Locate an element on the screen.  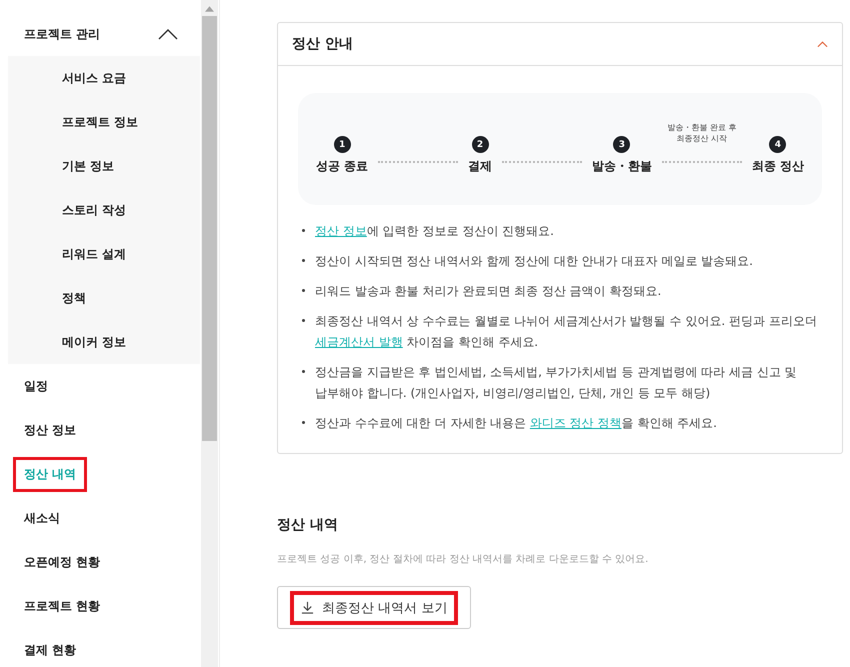
sidebar-item: 결제 현황 is located at coordinates (50, 650).